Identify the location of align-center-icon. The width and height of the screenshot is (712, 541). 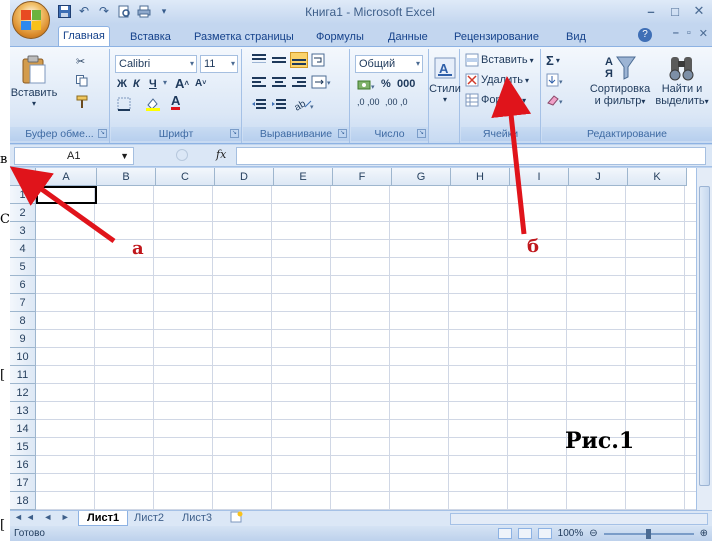
(279, 82).